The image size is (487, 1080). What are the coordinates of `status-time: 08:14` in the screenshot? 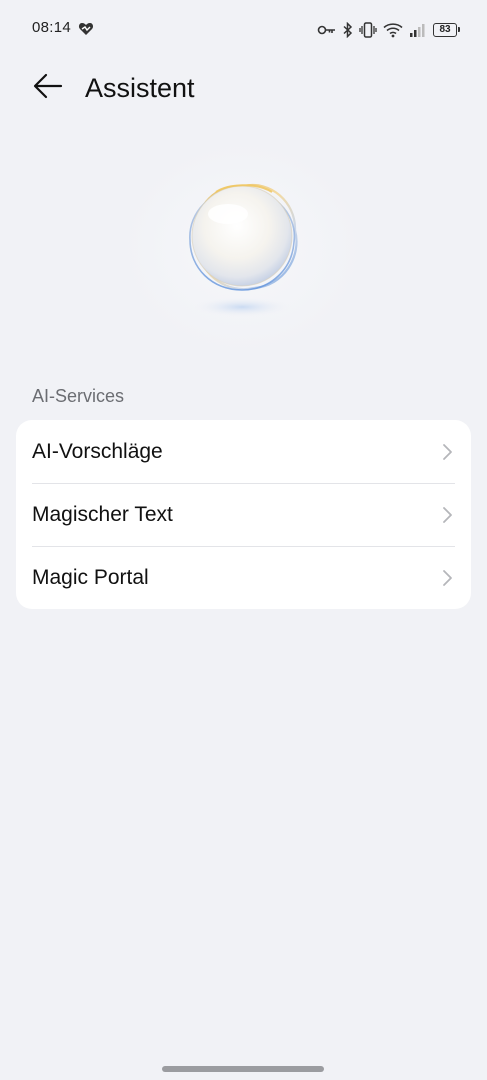 It's located at (52, 27).